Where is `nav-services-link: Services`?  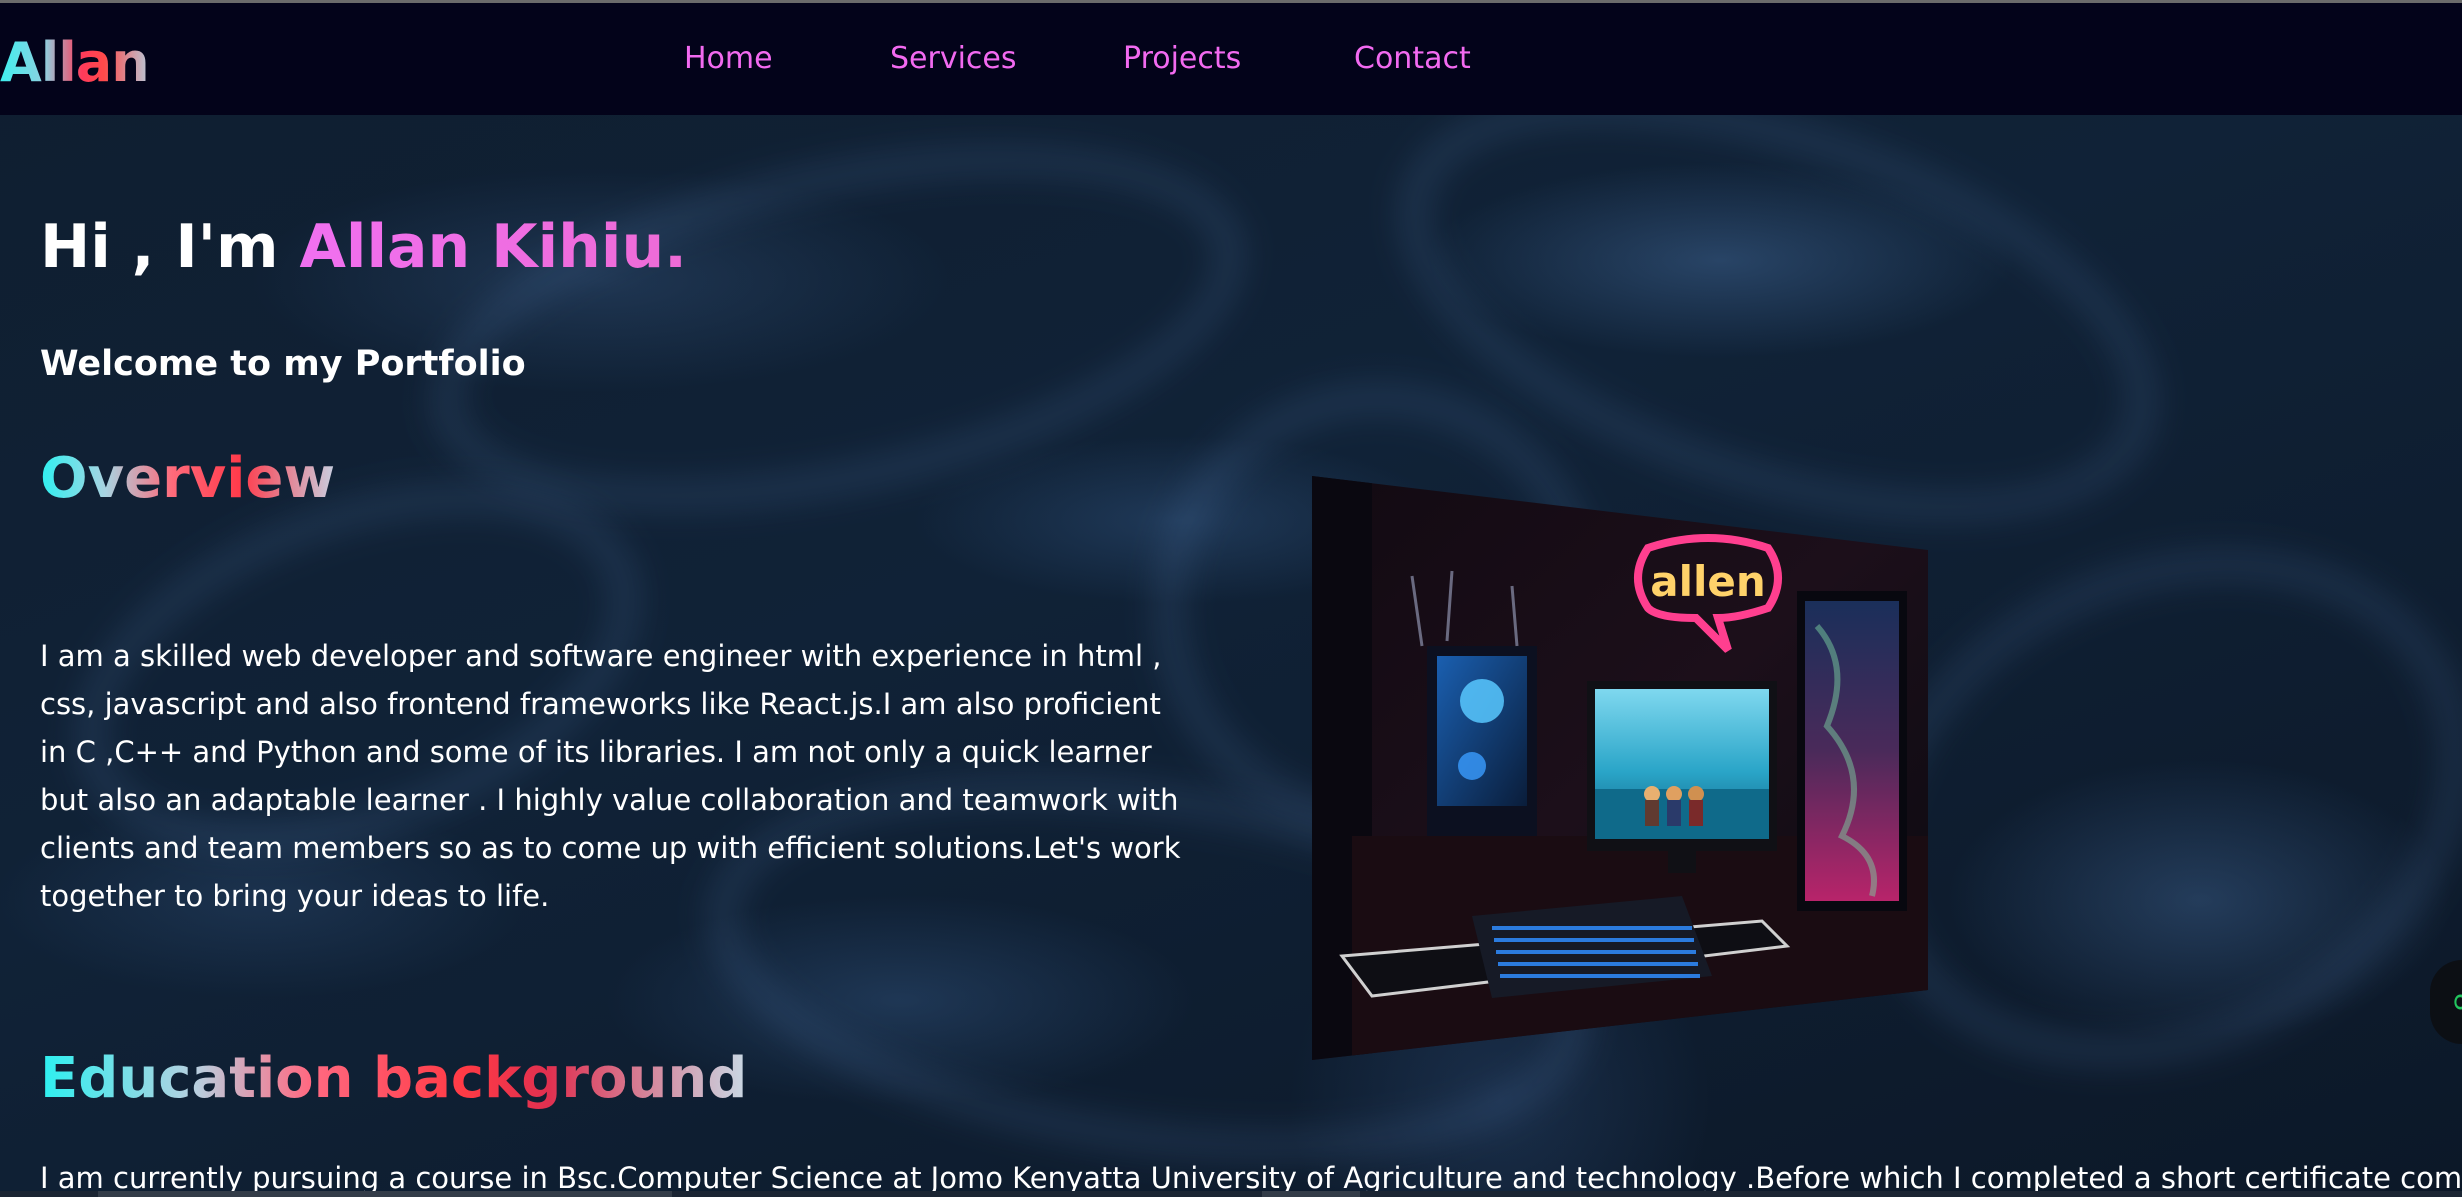 nav-services-link: Services is located at coordinates (953, 58).